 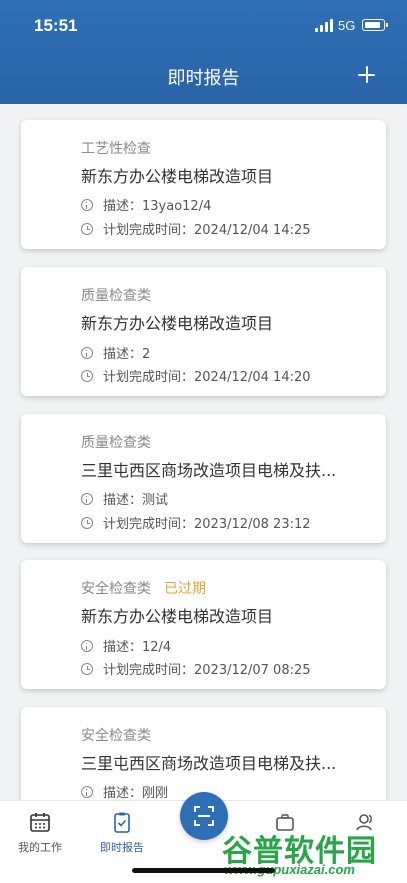 What do you see at coordinates (40, 822) in the screenshot?
I see `calendar-icon` at bounding box center [40, 822].